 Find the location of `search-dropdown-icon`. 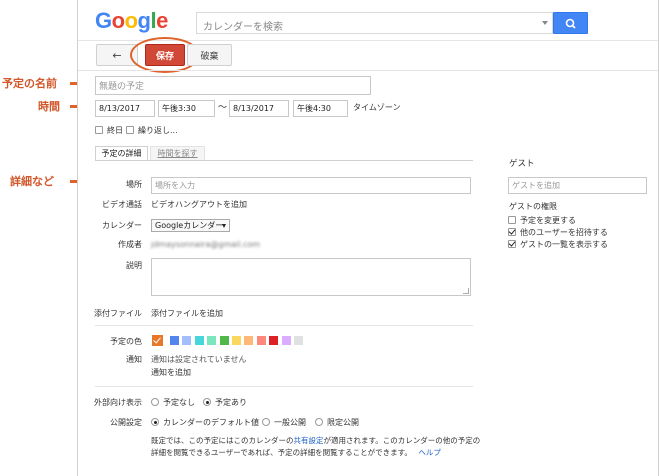

search-dropdown-icon is located at coordinates (545, 23).